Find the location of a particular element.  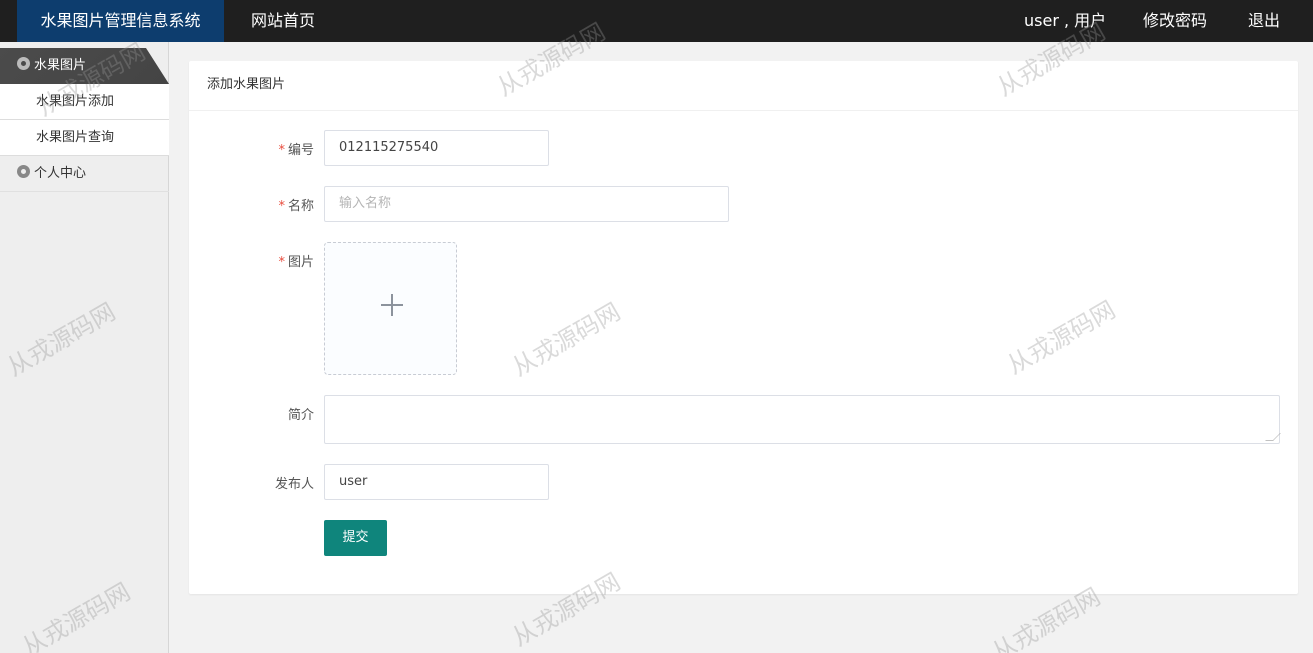

code-input: 012115275540 is located at coordinates (436, 148).